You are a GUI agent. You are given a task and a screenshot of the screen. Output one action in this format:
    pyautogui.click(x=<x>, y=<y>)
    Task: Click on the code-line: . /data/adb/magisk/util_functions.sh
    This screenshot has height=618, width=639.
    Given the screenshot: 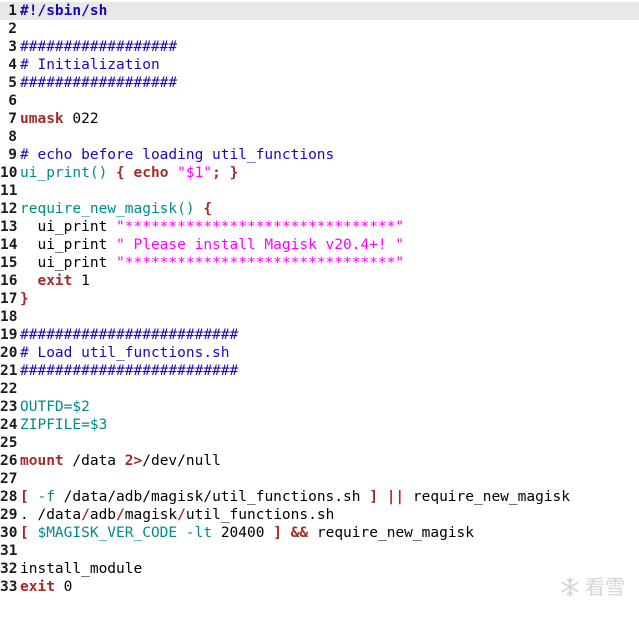 What is the action you would take?
    pyautogui.click(x=329, y=515)
    